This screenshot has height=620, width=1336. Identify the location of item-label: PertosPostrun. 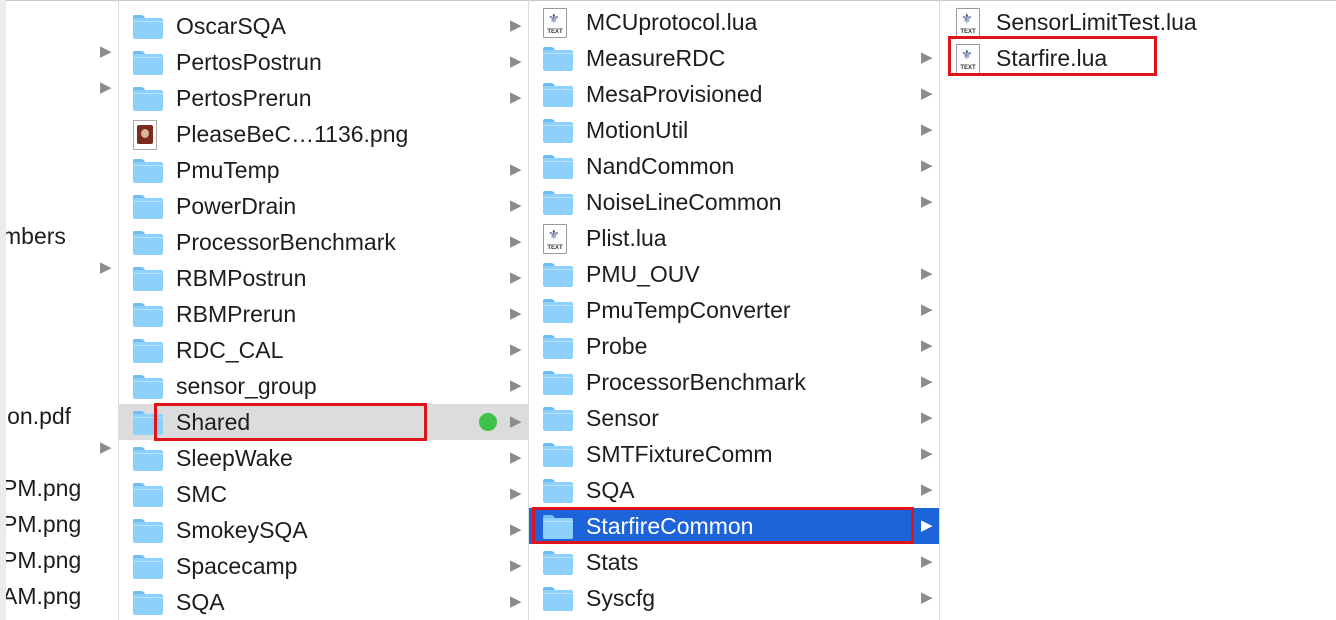
(249, 62).